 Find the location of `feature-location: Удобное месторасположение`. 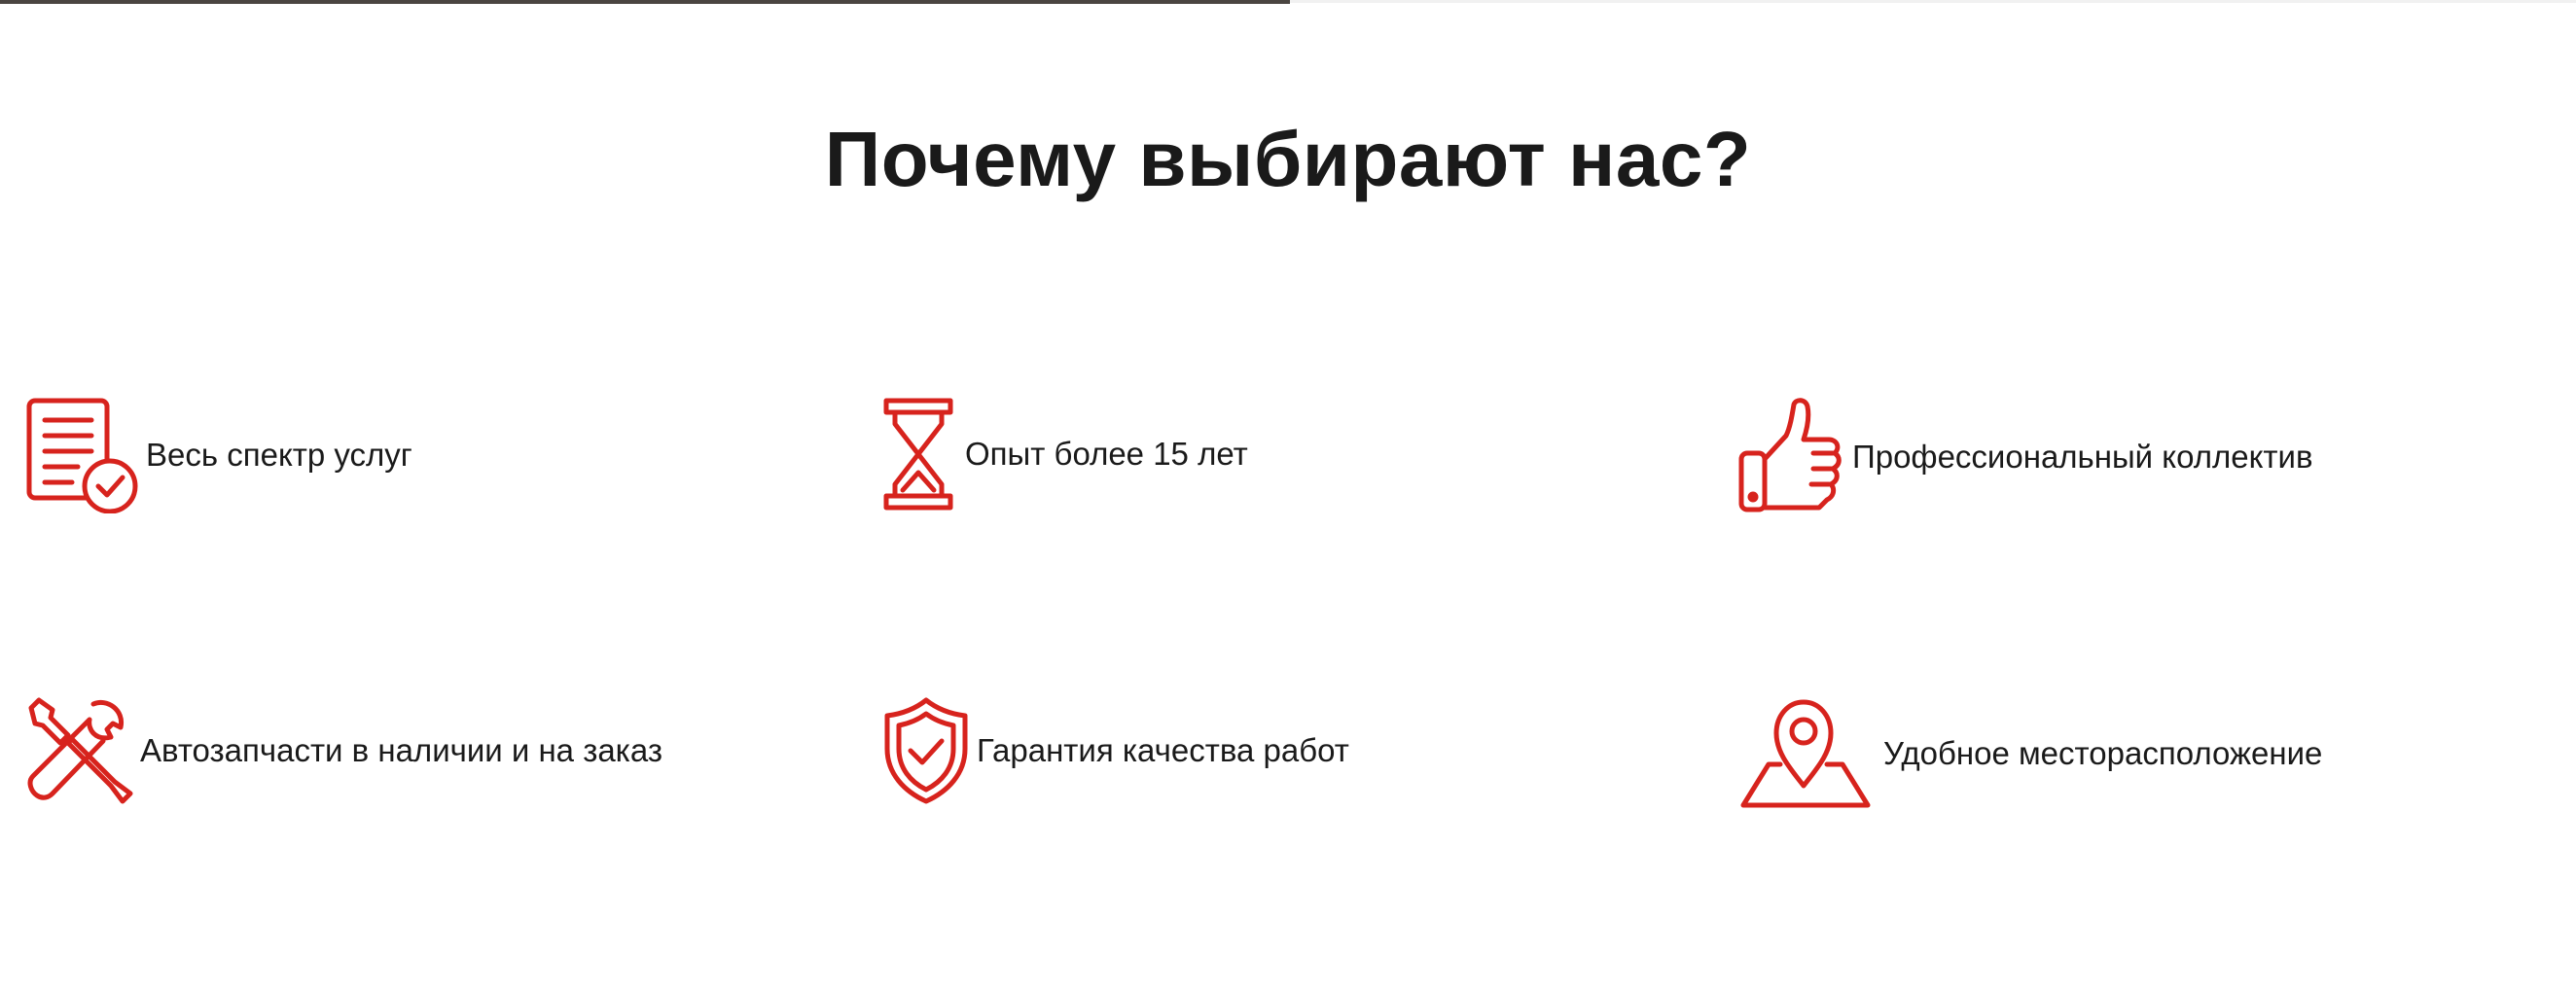

feature-location: Удобное месторасположение is located at coordinates (2030, 753).